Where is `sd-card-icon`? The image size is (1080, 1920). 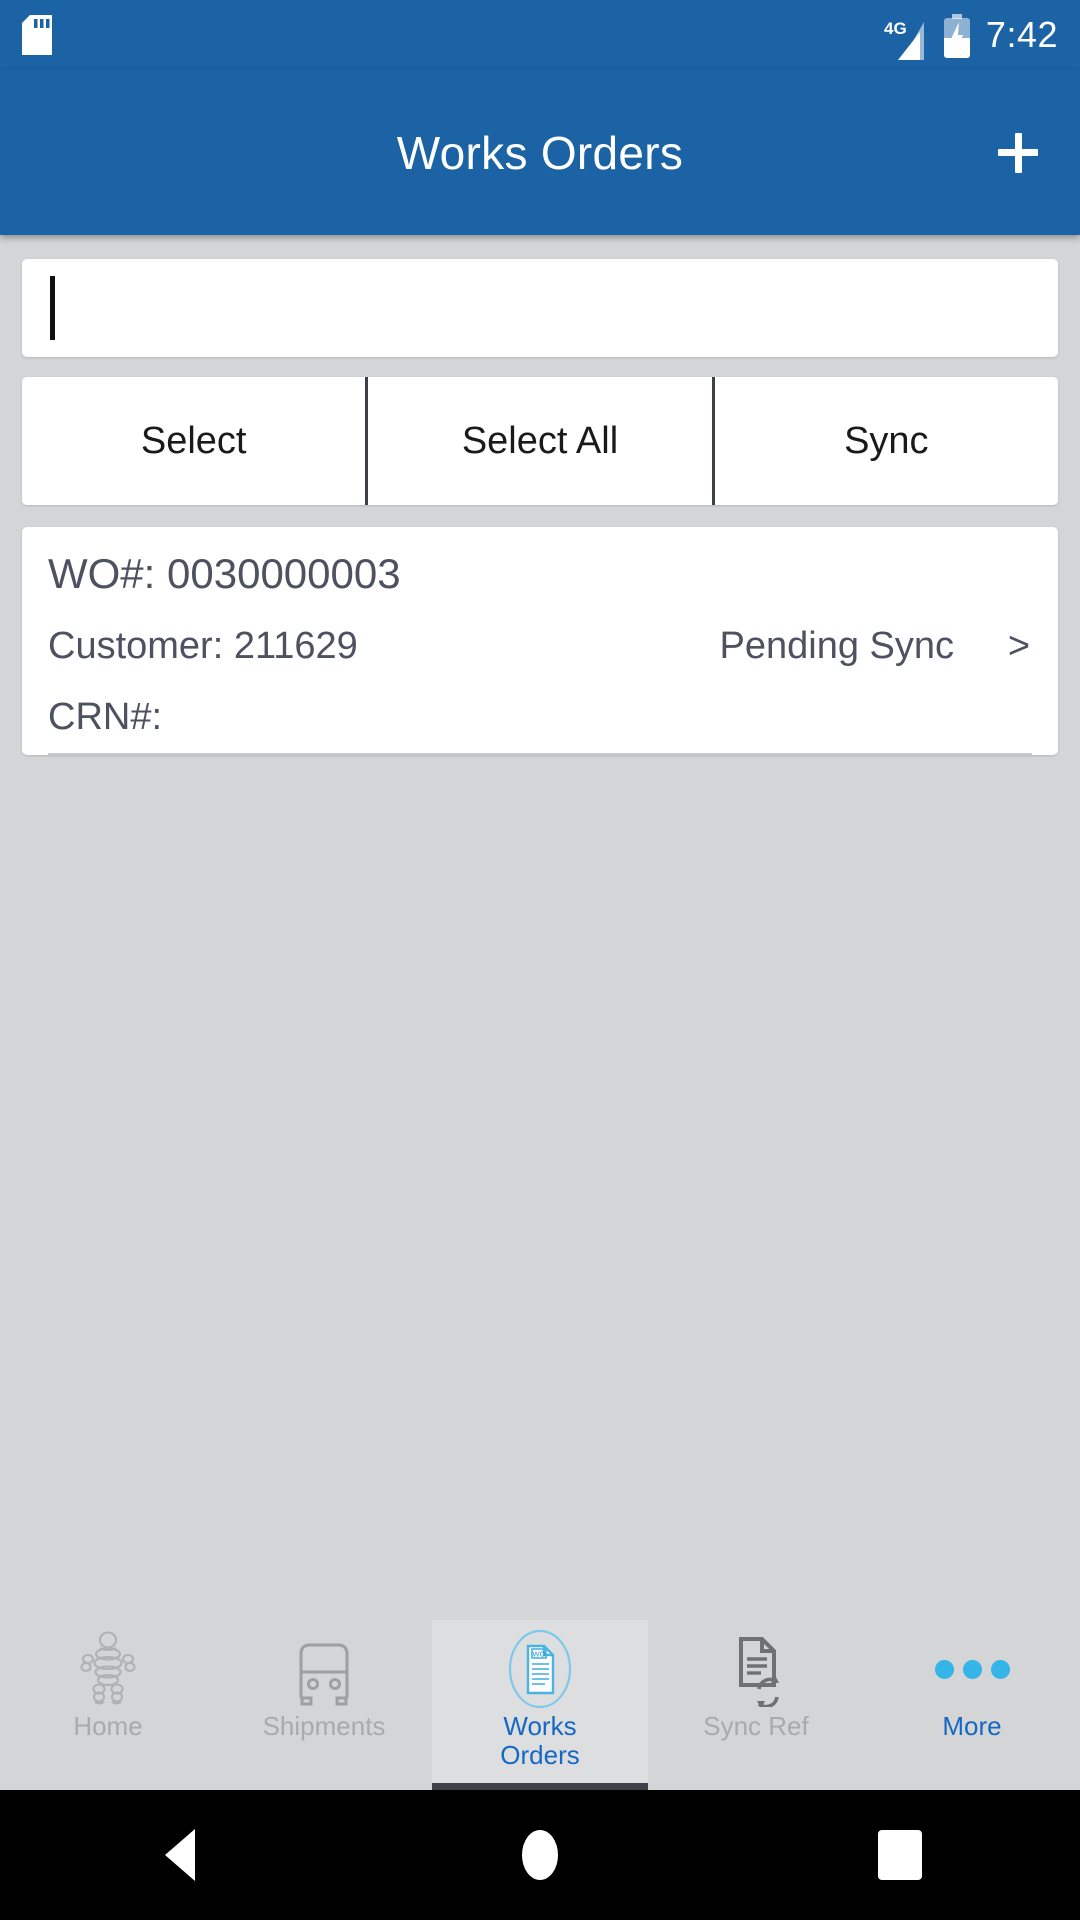
sd-card-icon is located at coordinates (37, 35).